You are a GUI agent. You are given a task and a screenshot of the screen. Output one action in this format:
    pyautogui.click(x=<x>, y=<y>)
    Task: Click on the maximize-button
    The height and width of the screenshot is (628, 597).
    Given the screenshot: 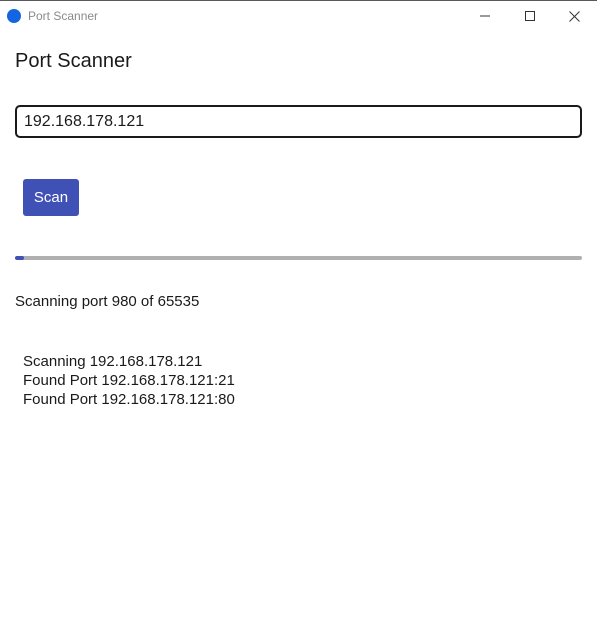 What is the action you would take?
    pyautogui.click(x=529, y=16)
    